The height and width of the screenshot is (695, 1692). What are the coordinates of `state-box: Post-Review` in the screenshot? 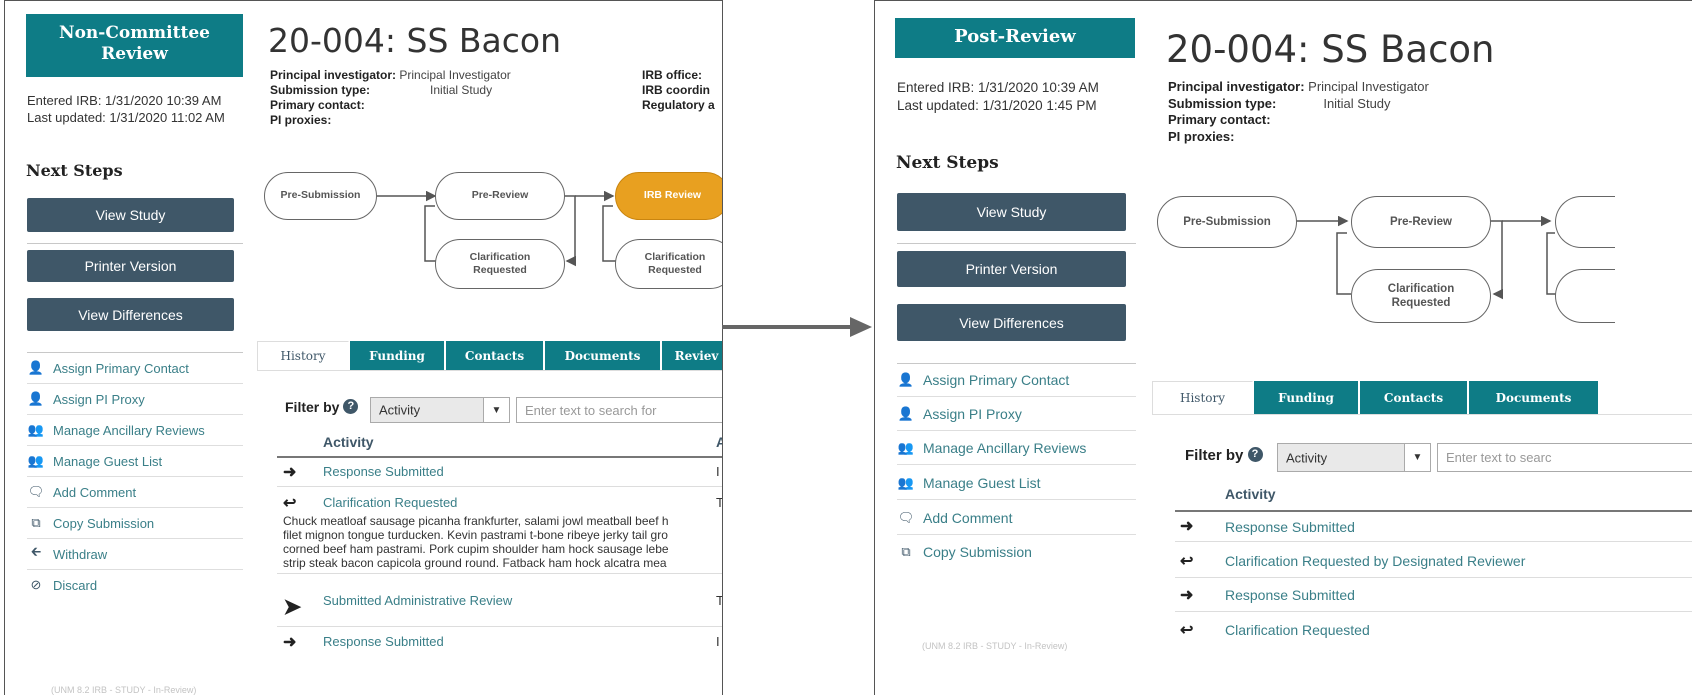 It's located at (1015, 38).